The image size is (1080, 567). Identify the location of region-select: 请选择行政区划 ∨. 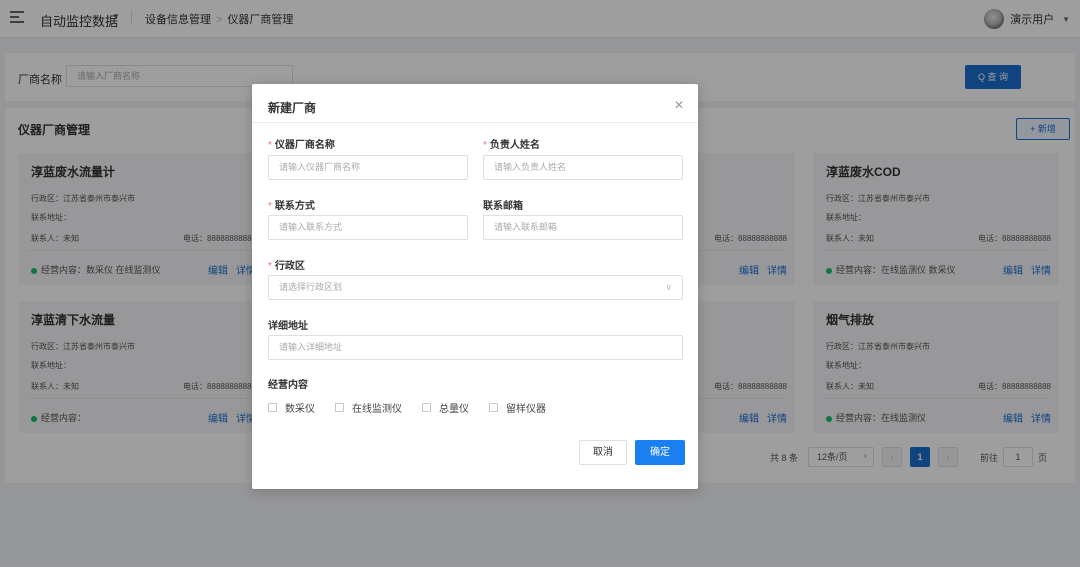
(475, 287).